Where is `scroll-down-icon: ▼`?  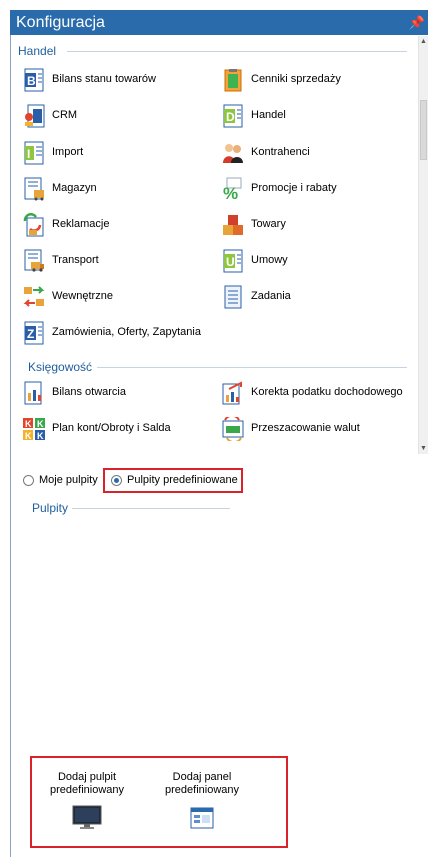 scroll-down-icon: ▼ is located at coordinates (423, 448).